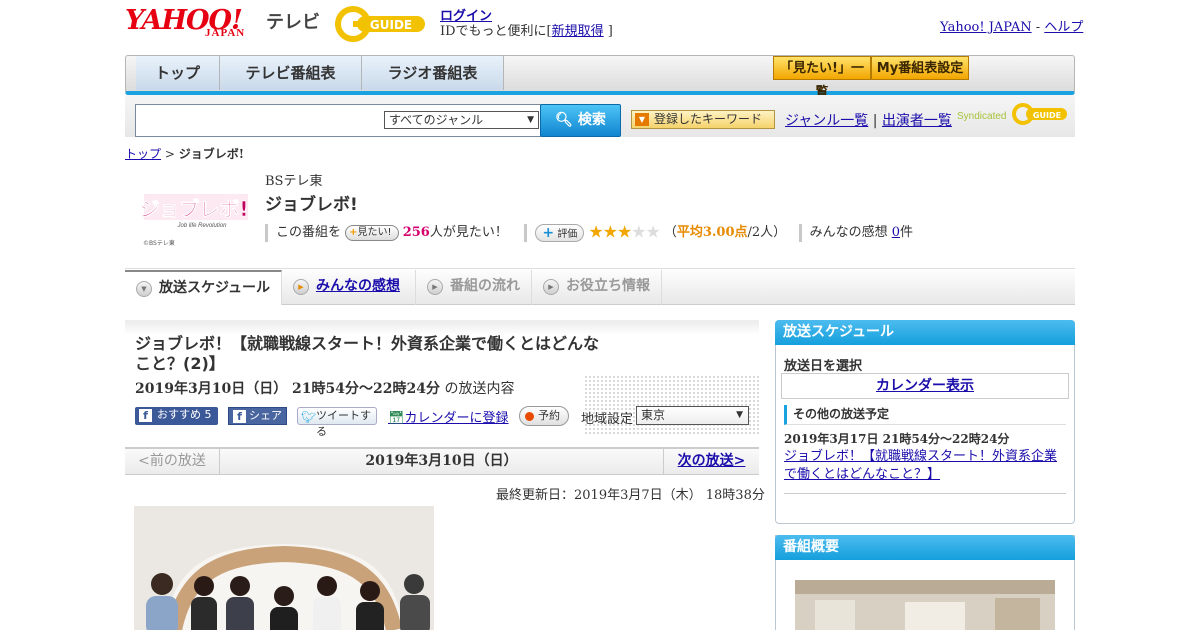  I want to click on other-schedule-link: ジョブレボ！【就職戦線スタート！外資系企業で働くとはどんなこと？】, so click(924, 466).